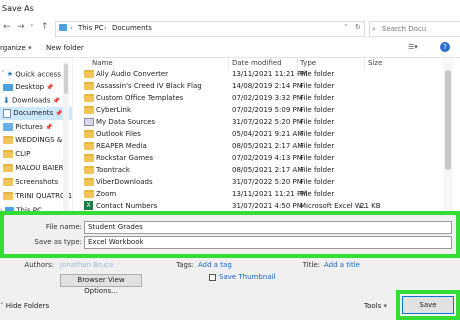 The height and width of the screenshot is (320, 460). Describe the element at coordinates (36, 74) in the screenshot. I see `nav-item-quick-access: ˅ ★ Quick access` at that location.